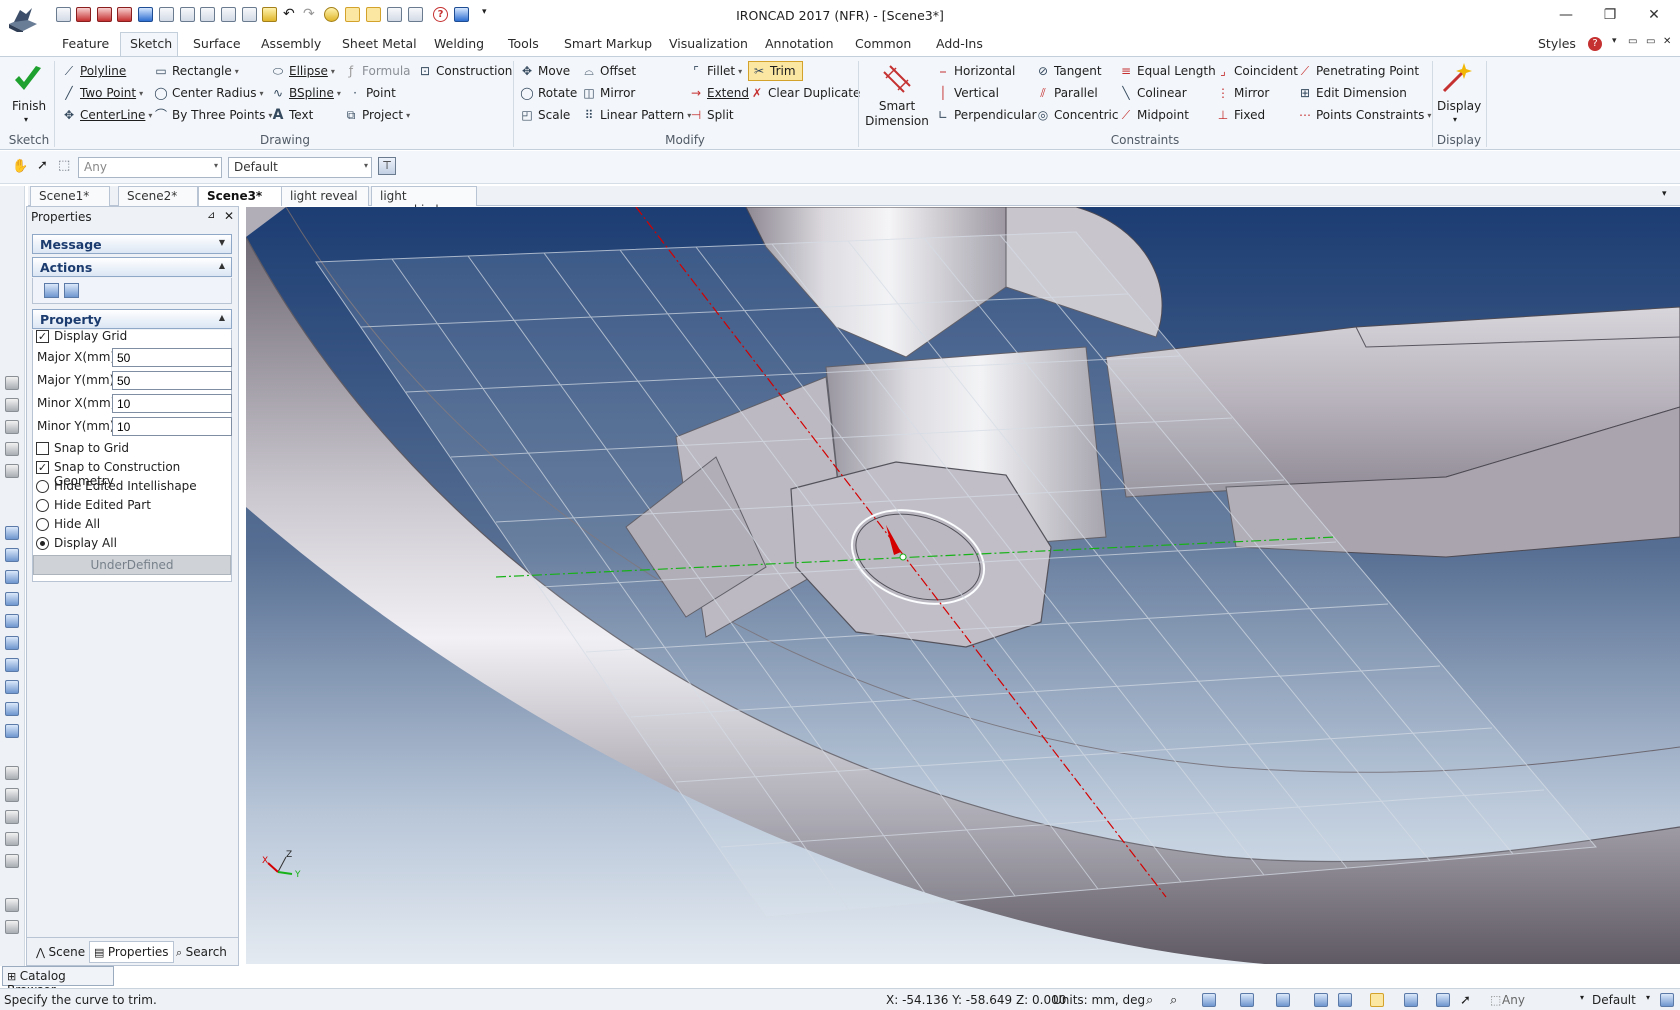 This screenshot has width=1680, height=1010. I want to click on snap-construction-checkbox: ✓, so click(42, 467).